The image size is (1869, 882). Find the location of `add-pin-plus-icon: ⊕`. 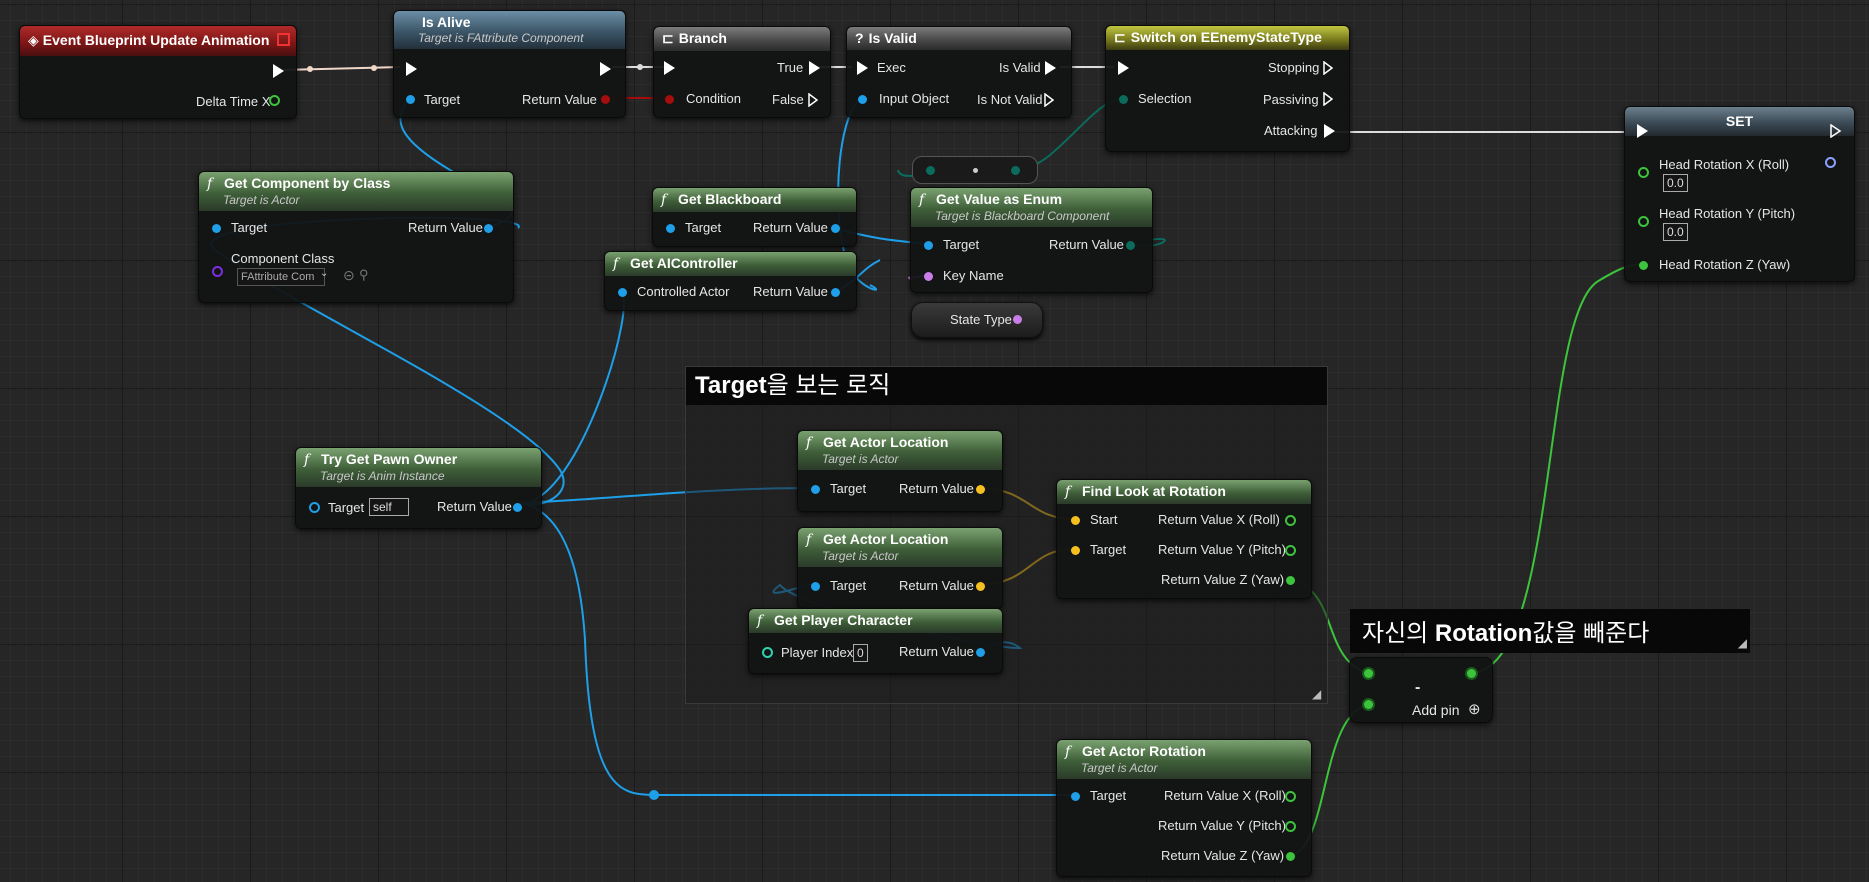

add-pin-plus-icon: ⊕ is located at coordinates (1474, 709).